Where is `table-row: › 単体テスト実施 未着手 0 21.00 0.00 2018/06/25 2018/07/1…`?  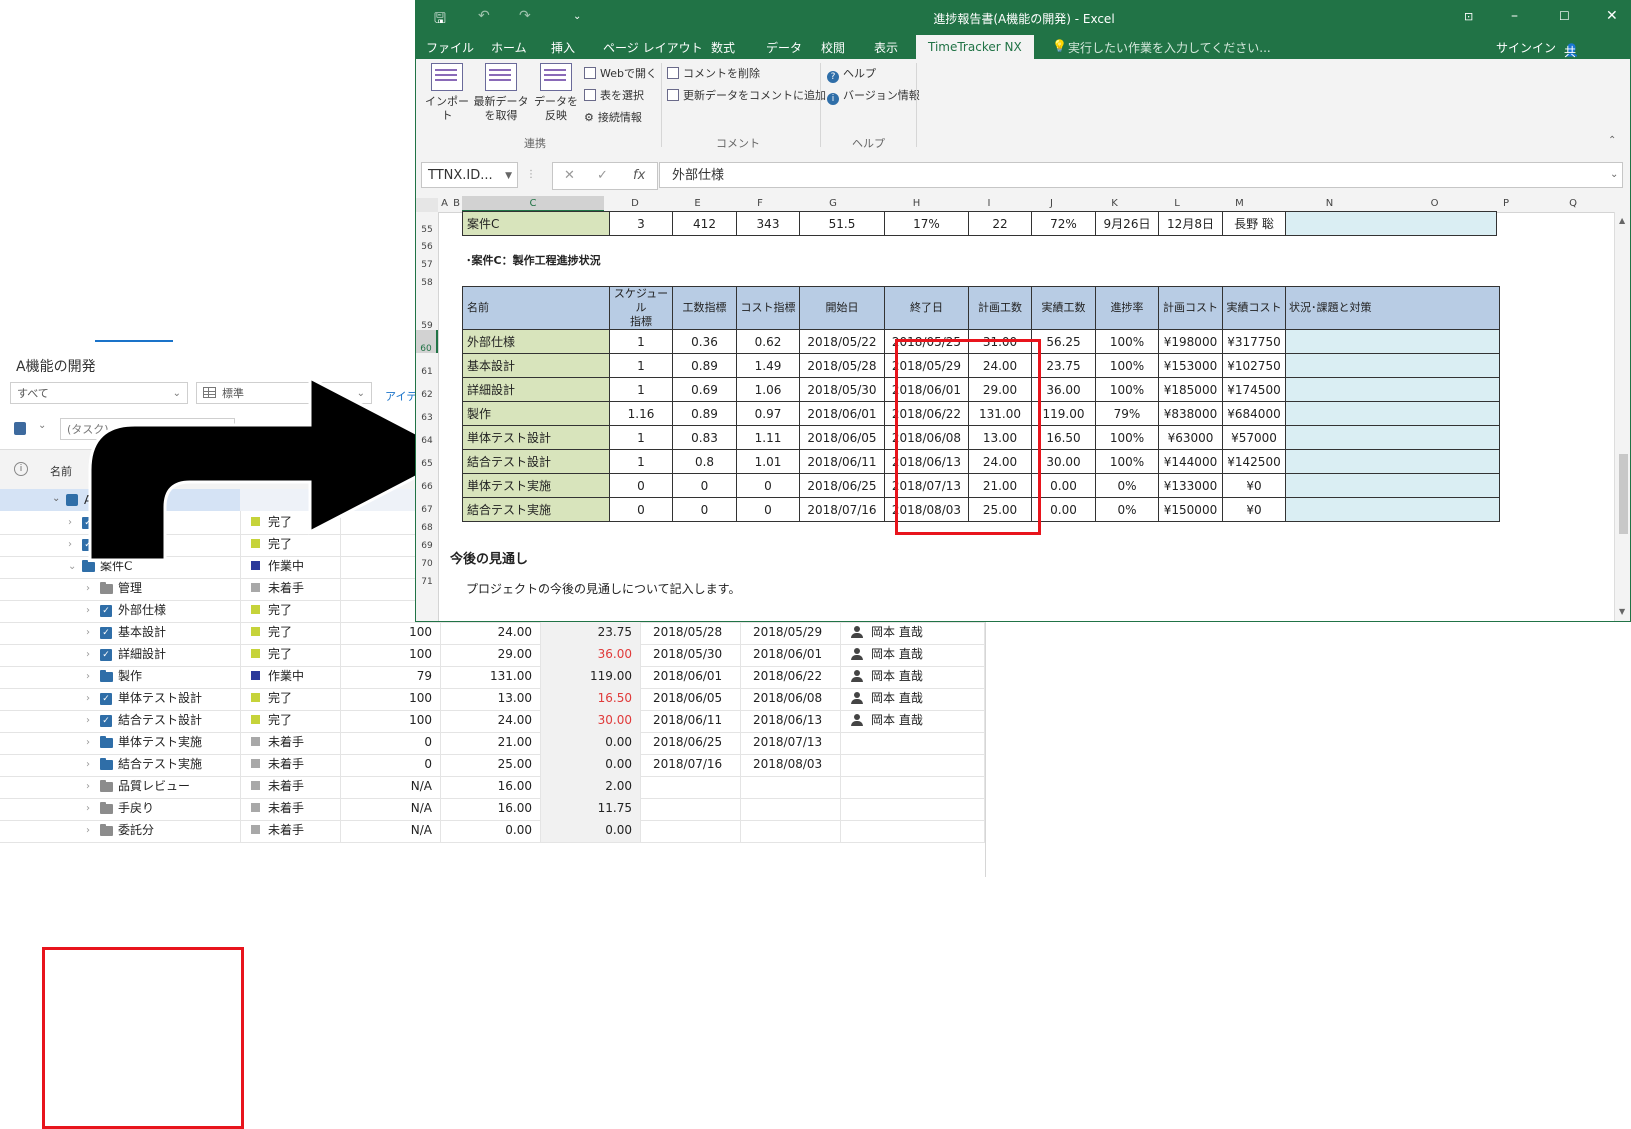 table-row: › 単体テスト実施 未着手 0 21.00 0.00 2018/06/25 2018/07/1… is located at coordinates (492, 743).